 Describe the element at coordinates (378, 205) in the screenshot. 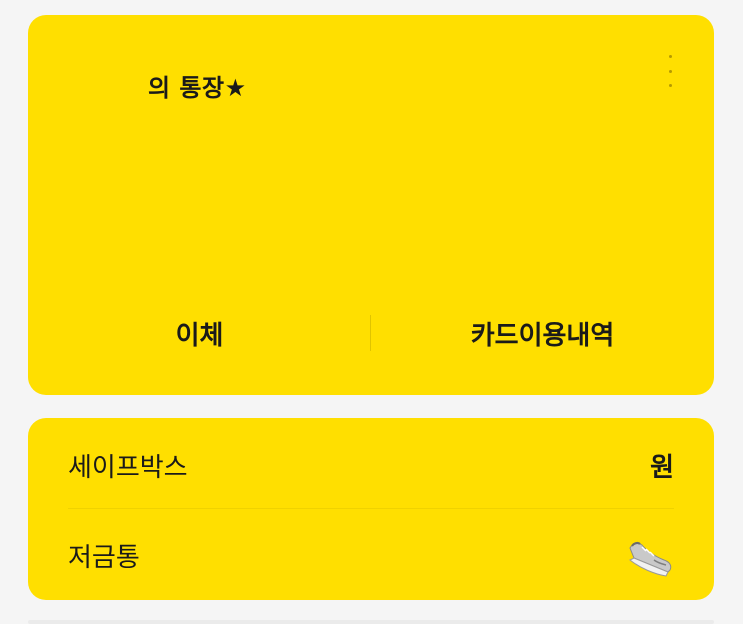

I see `balance-area` at that location.